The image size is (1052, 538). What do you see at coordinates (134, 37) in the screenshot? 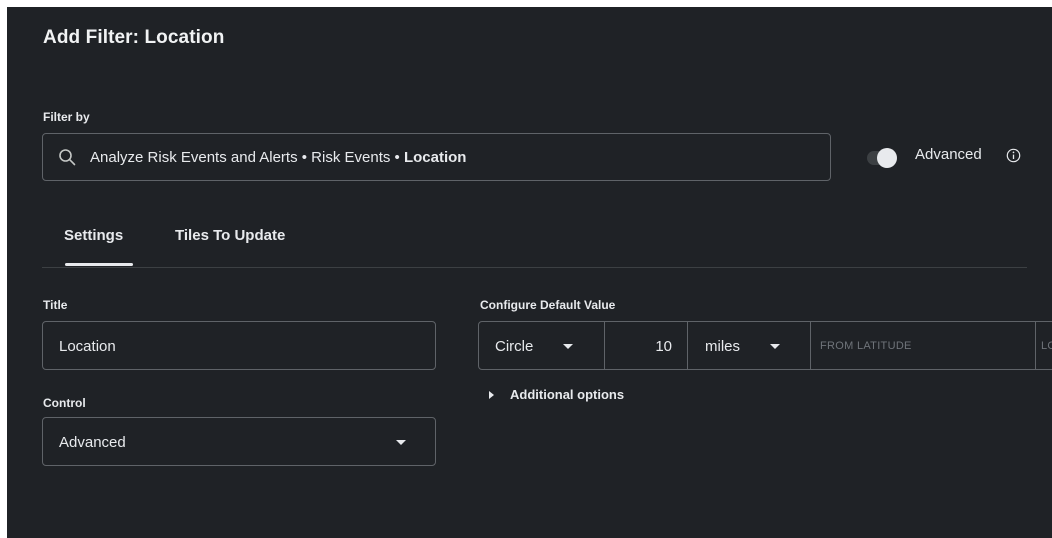
I see `dialog-title: Add Filter: Location` at bounding box center [134, 37].